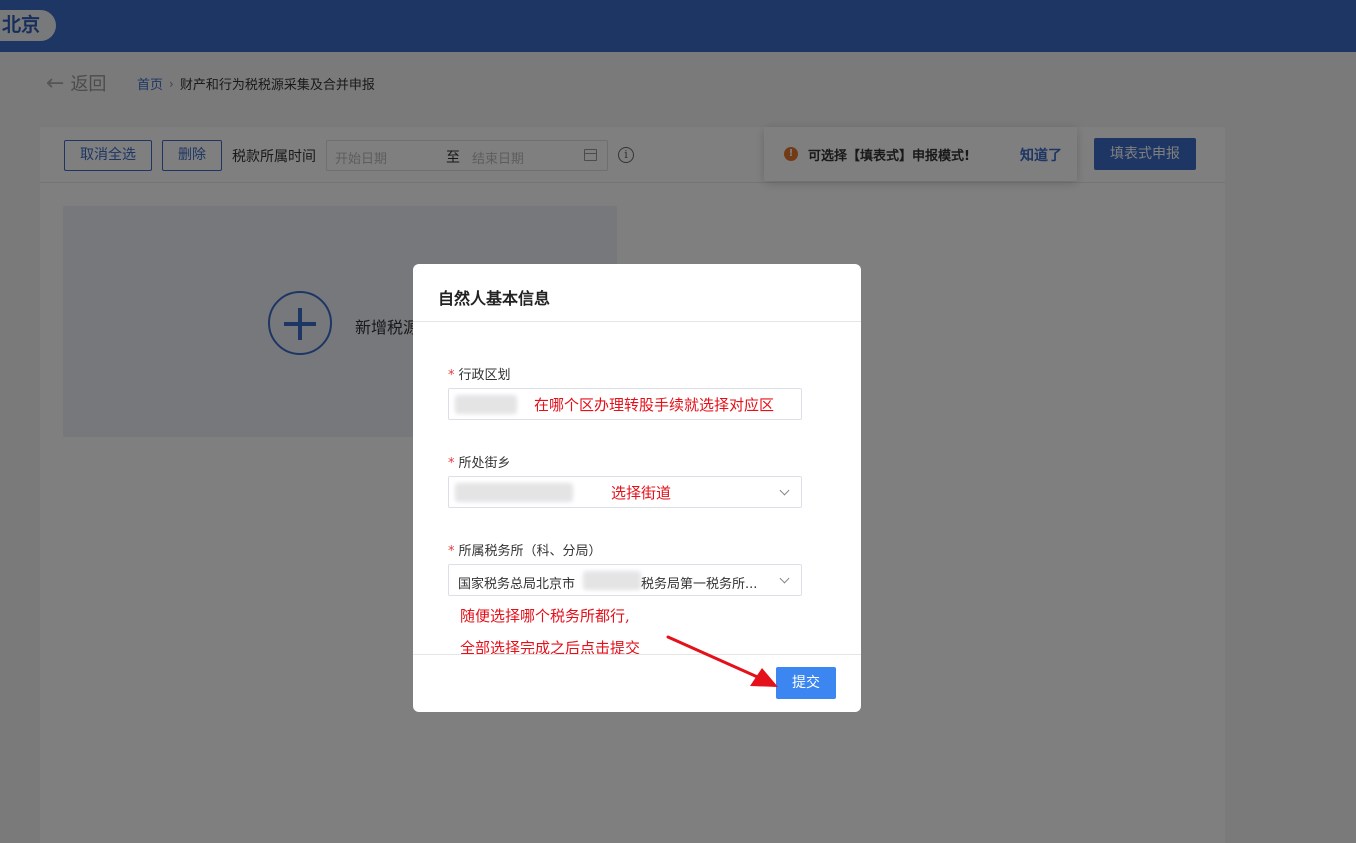  Describe the element at coordinates (479, 463) in the screenshot. I see `street-label: * 所处街乡` at that location.